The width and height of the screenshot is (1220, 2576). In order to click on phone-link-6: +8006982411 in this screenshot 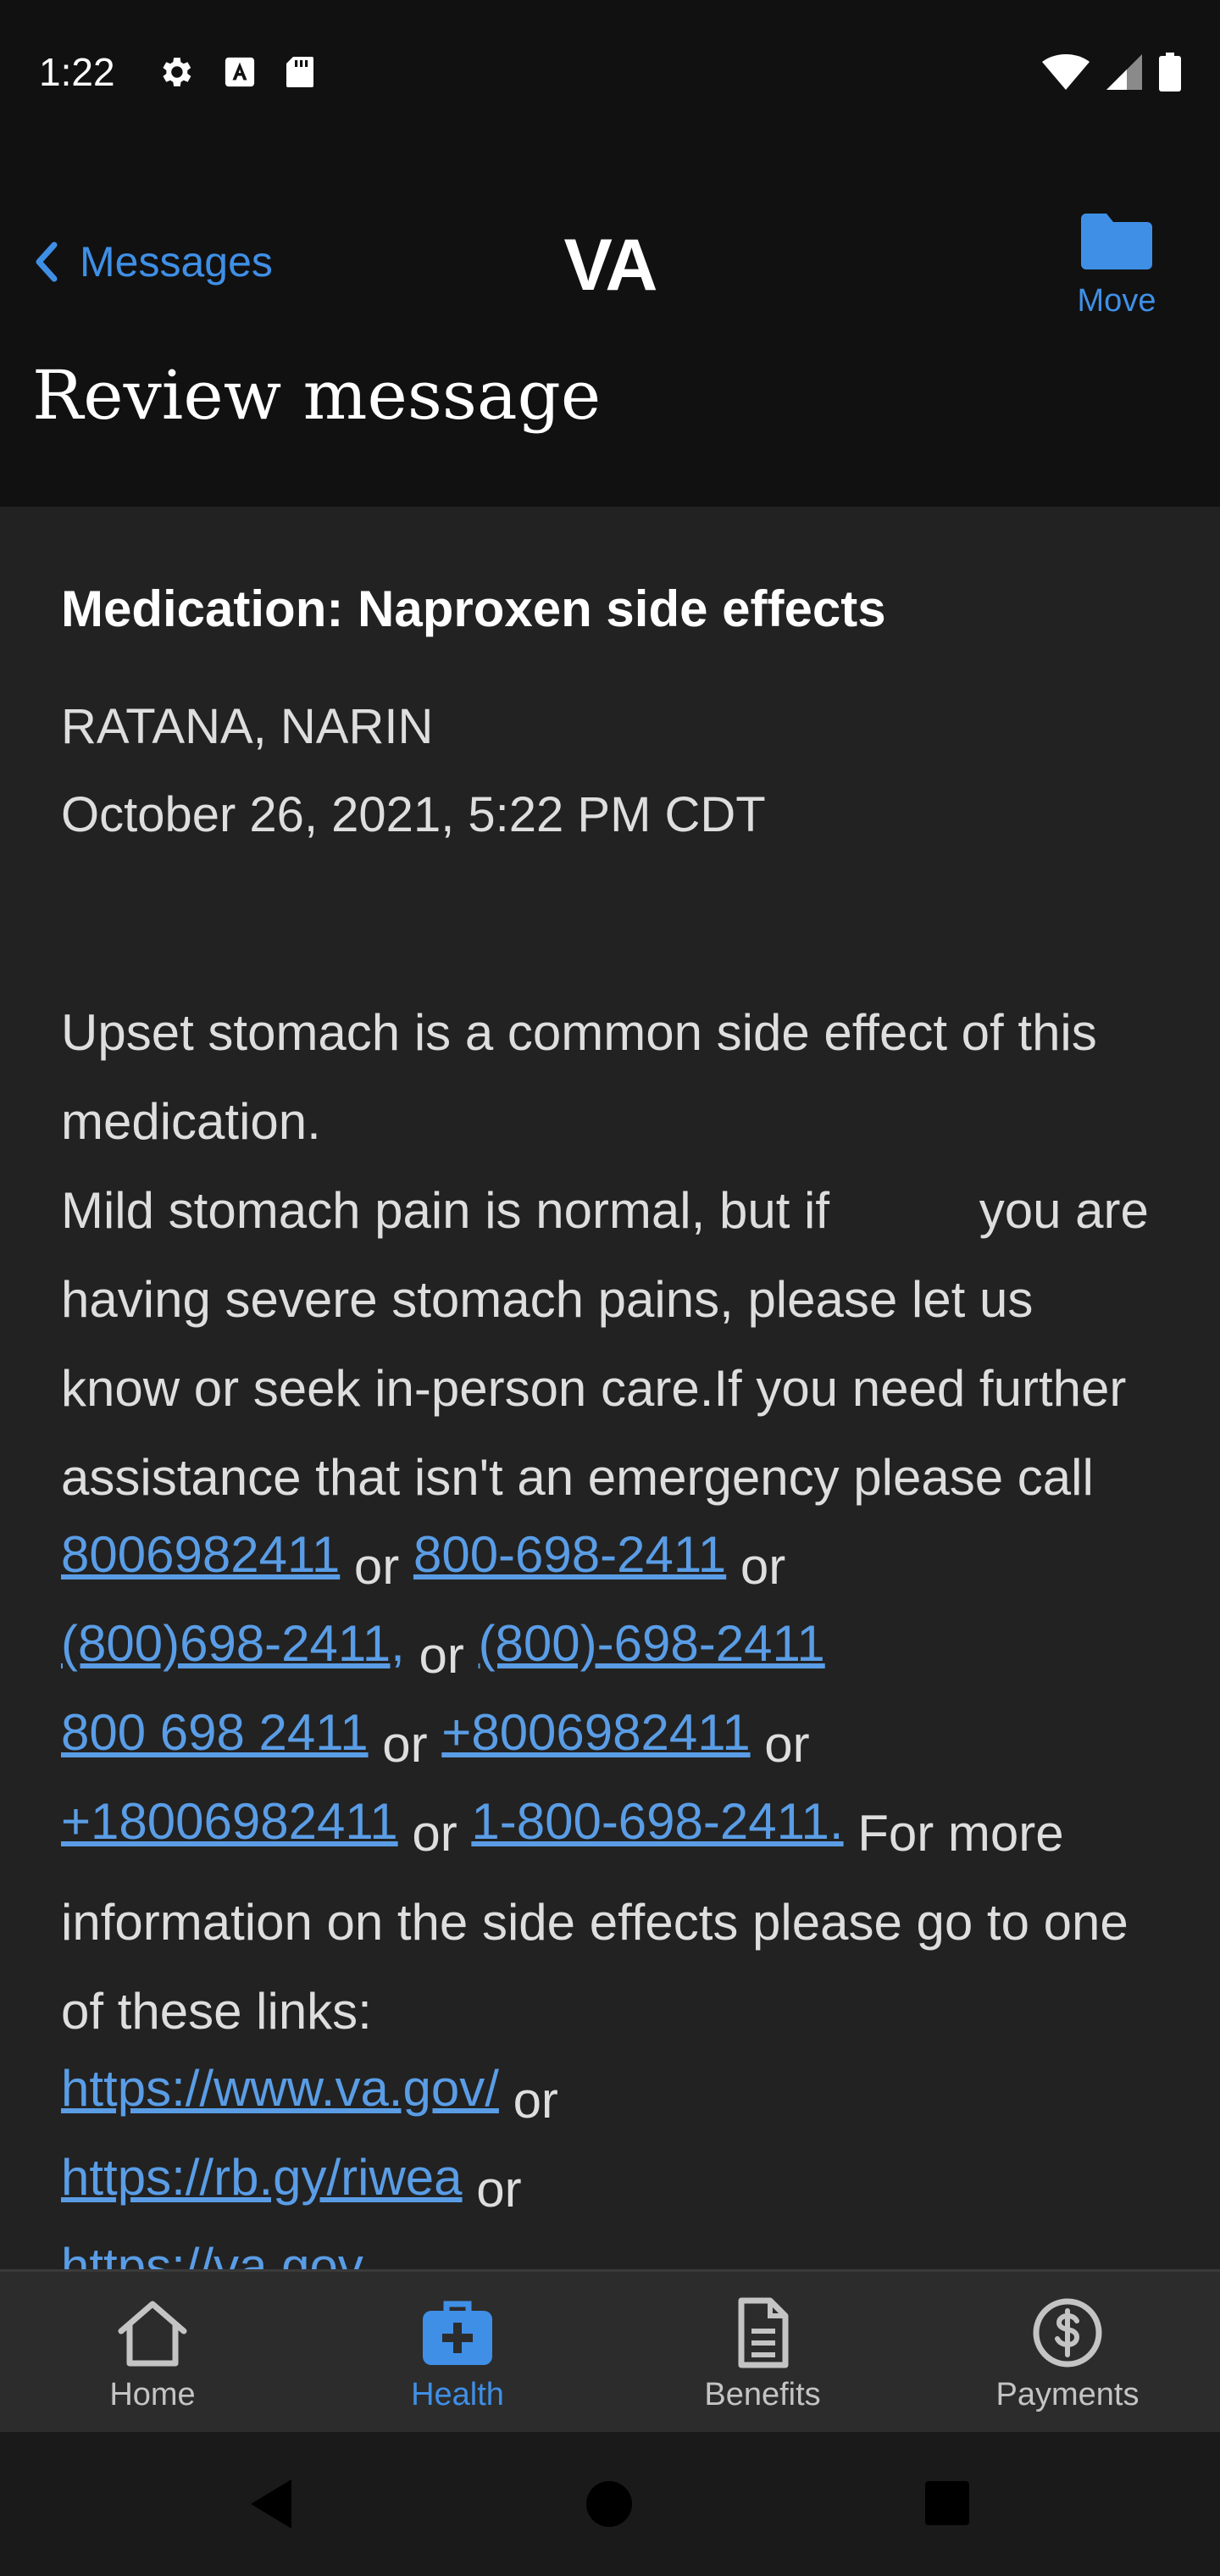, I will do `click(595, 1732)`.